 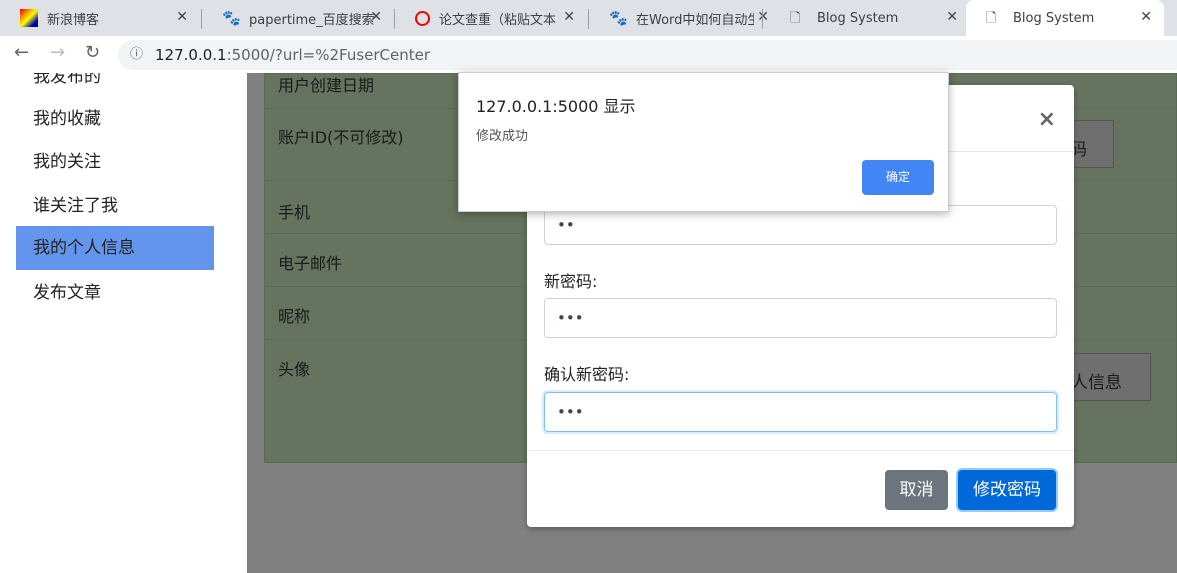 I want to click on checker-icon, so click(x=422, y=18).